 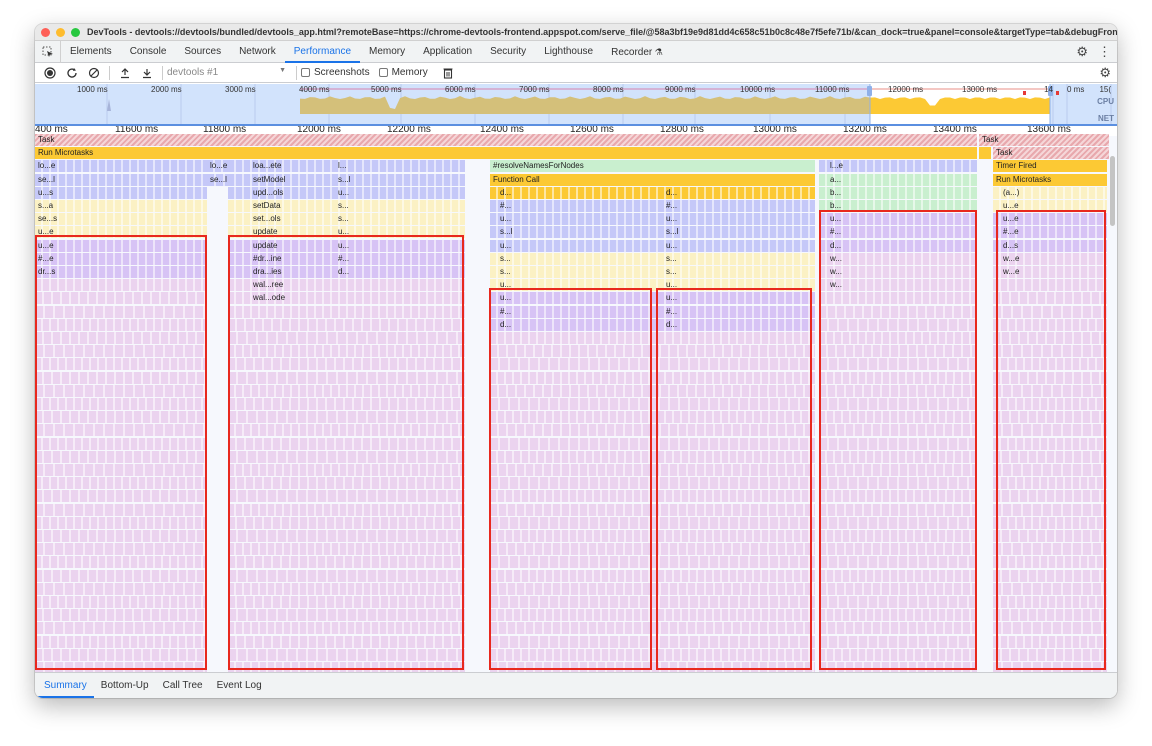 I want to click on garbage-collect-button, so click(x=448, y=73).